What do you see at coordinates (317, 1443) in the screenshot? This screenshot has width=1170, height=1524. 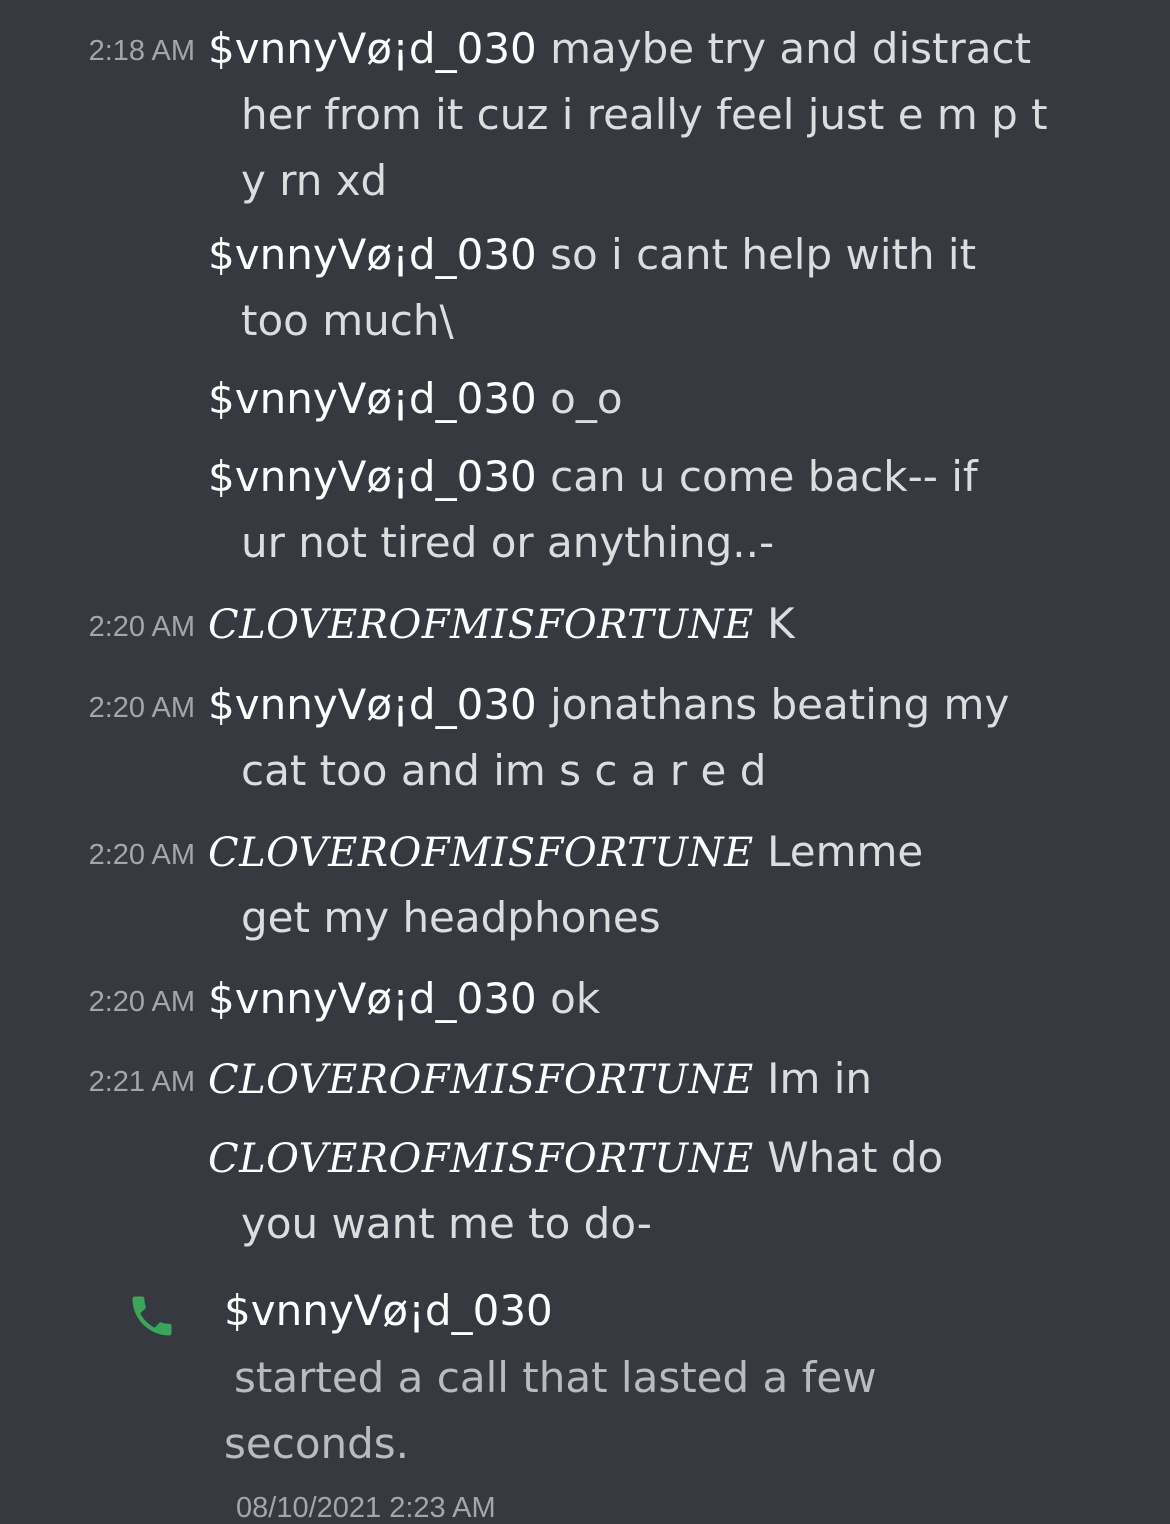 I see `call-description-continued: seconds.` at bounding box center [317, 1443].